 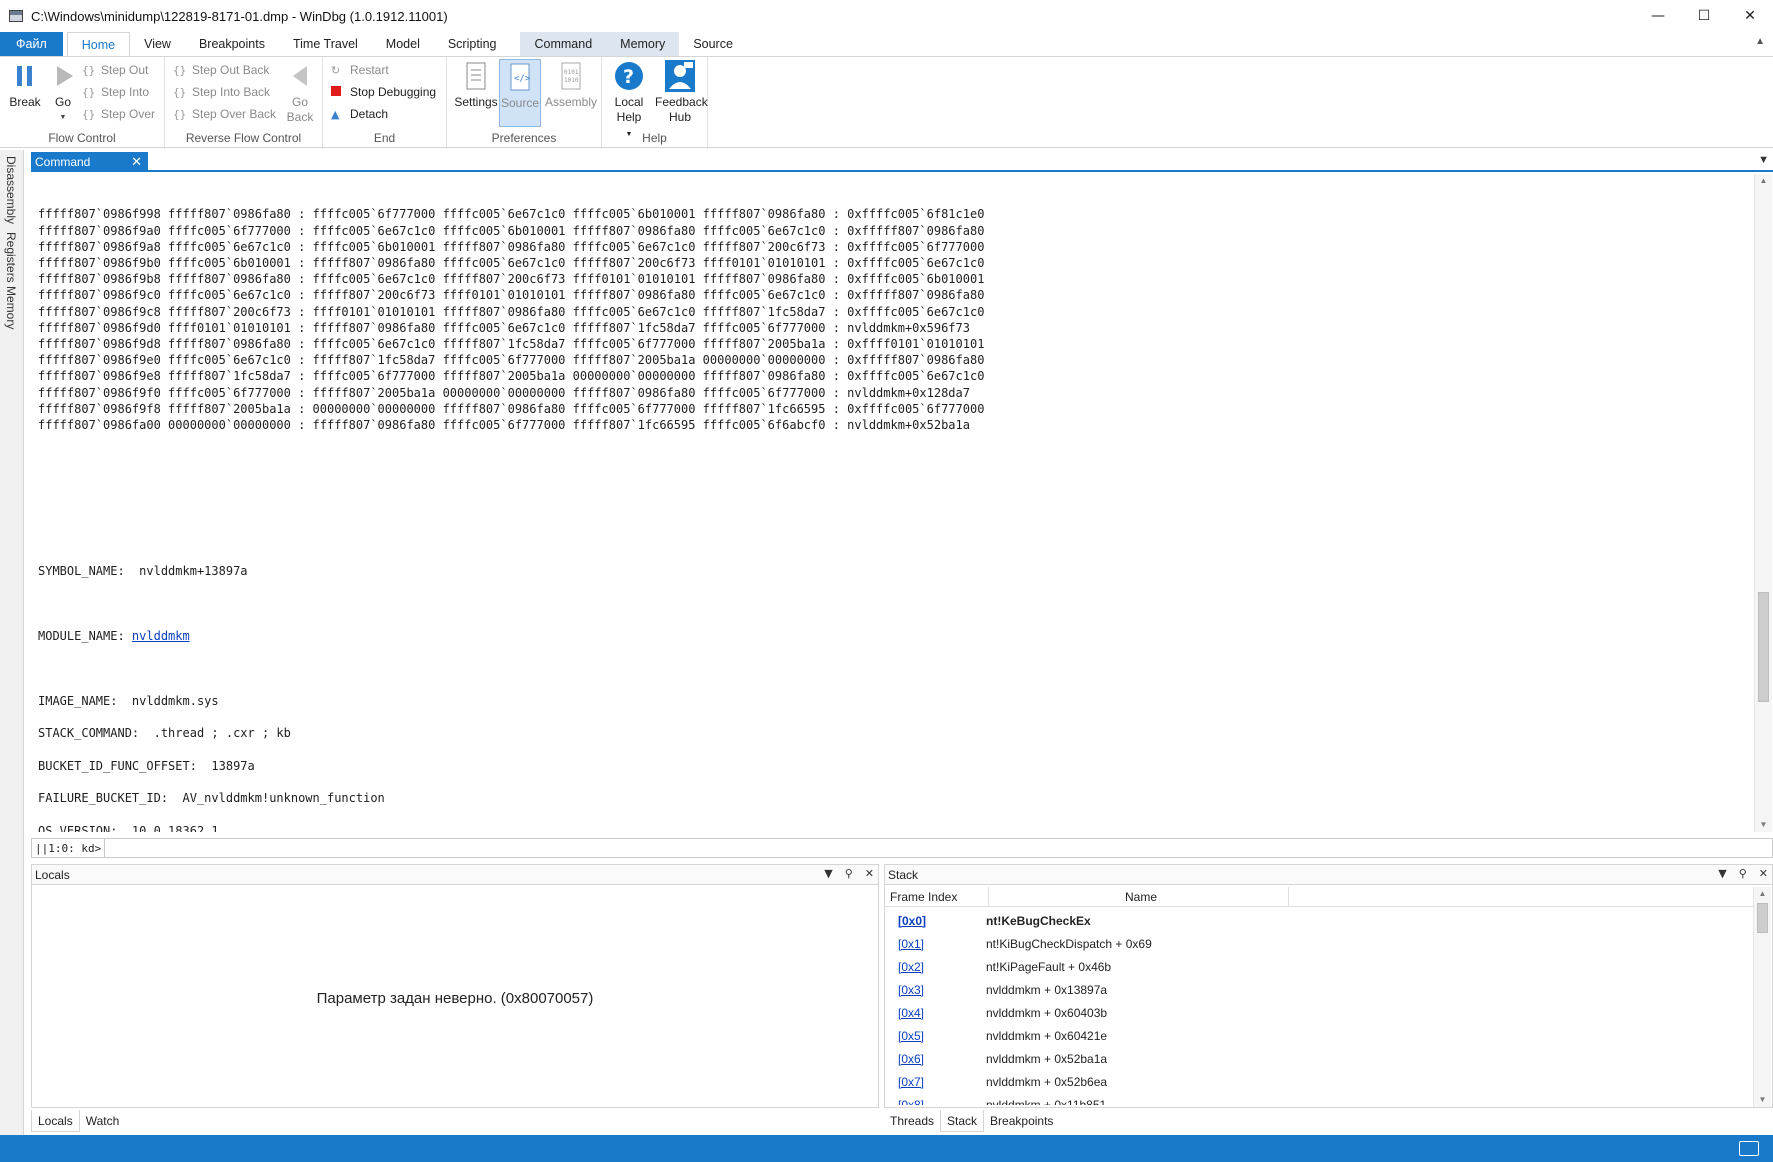 What do you see at coordinates (472, 44) in the screenshot?
I see `tab-scripting: Scripting` at bounding box center [472, 44].